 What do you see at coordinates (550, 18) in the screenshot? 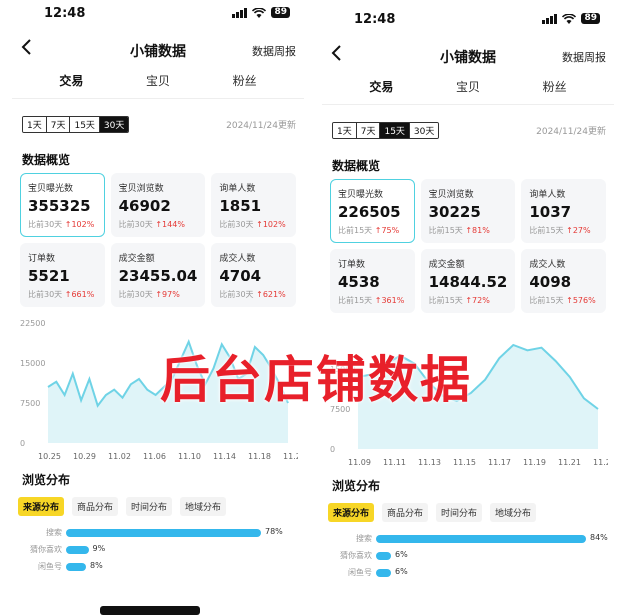
I see `signal-icon` at bounding box center [550, 18].